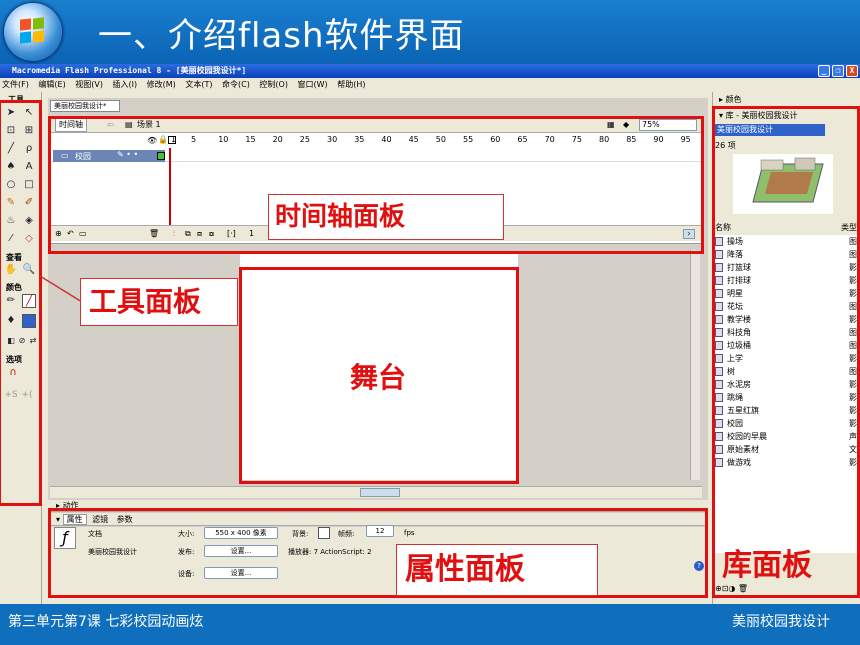  I want to click on slide-header: 一、介绍flash软件界面, so click(430, 32).